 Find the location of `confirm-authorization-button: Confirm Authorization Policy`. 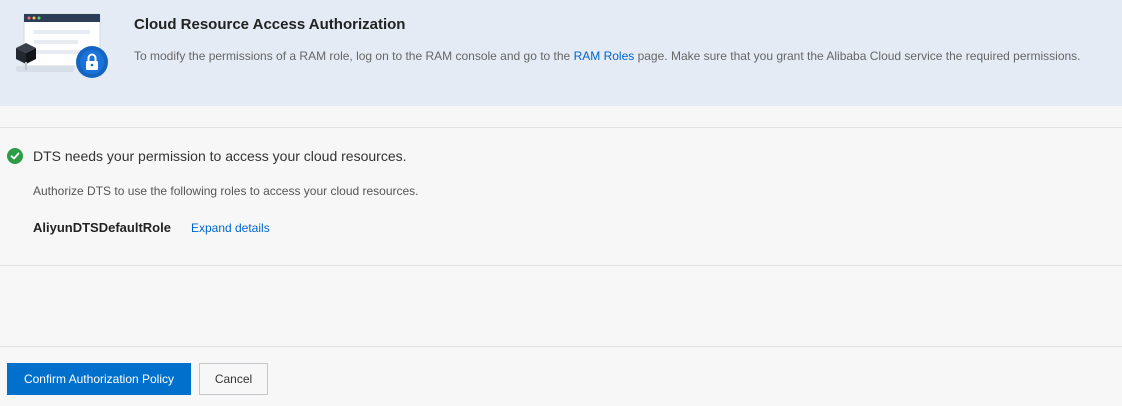

confirm-authorization-button: Confirm Authorization Policy is located at coordinates (99, 379).